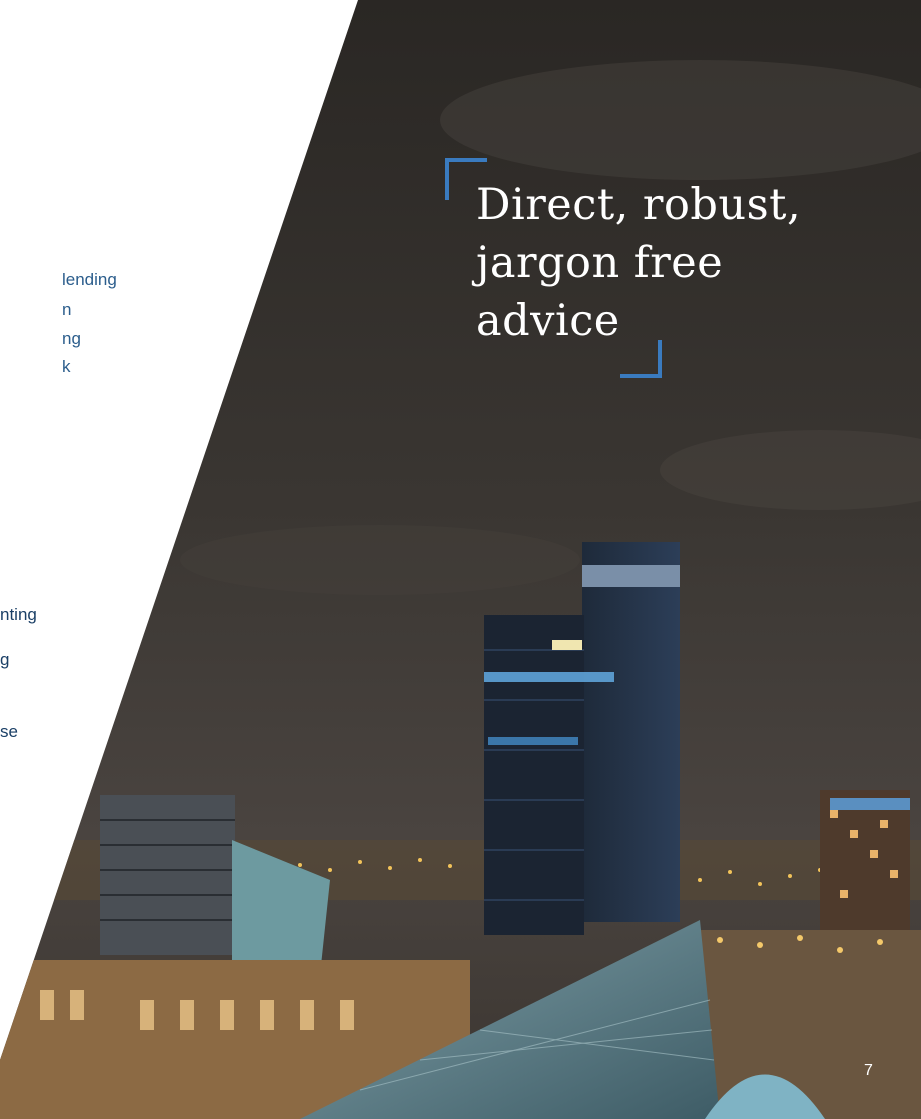  Describe the element at coordinates (67, 309) in the screenshot. I see `left-text-line-2: n` at that location.